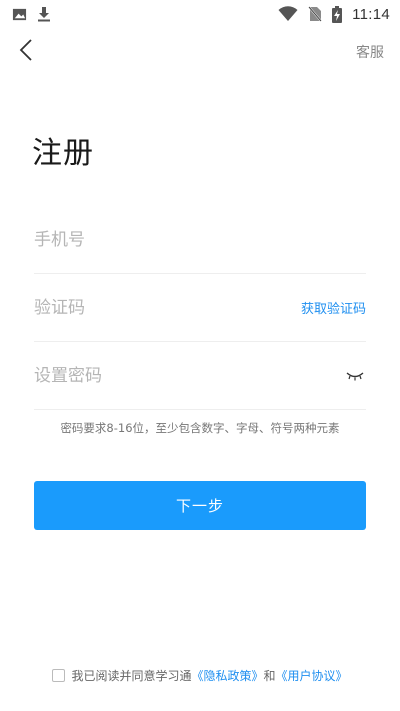 The height and width of the screenshot is (711, 400). I want to click on verification-code-input, so click(144, 307).